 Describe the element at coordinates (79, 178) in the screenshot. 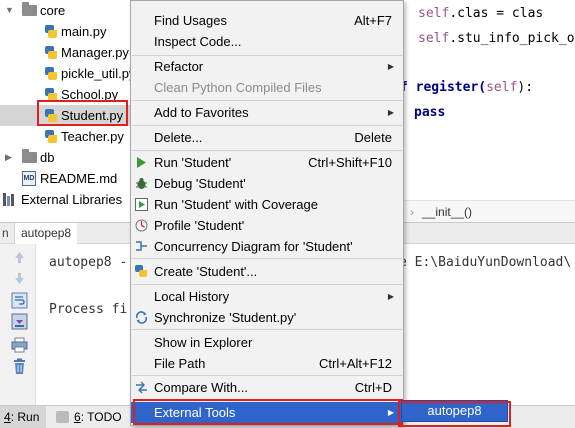

I see `tree-item-label: README.md` at that location.